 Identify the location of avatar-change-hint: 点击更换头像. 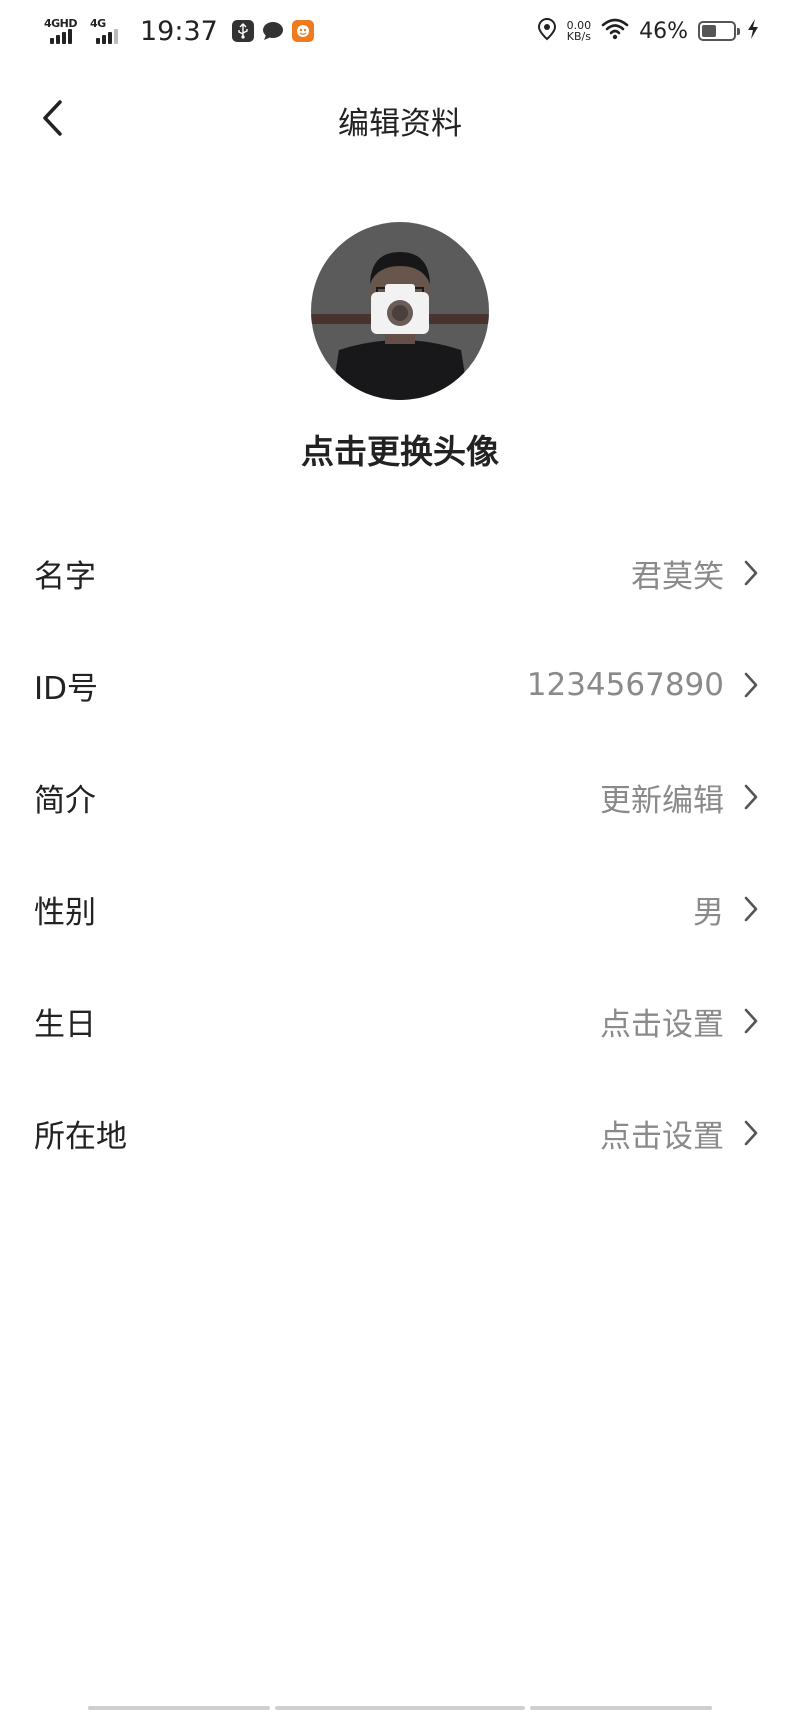
(400, 449).